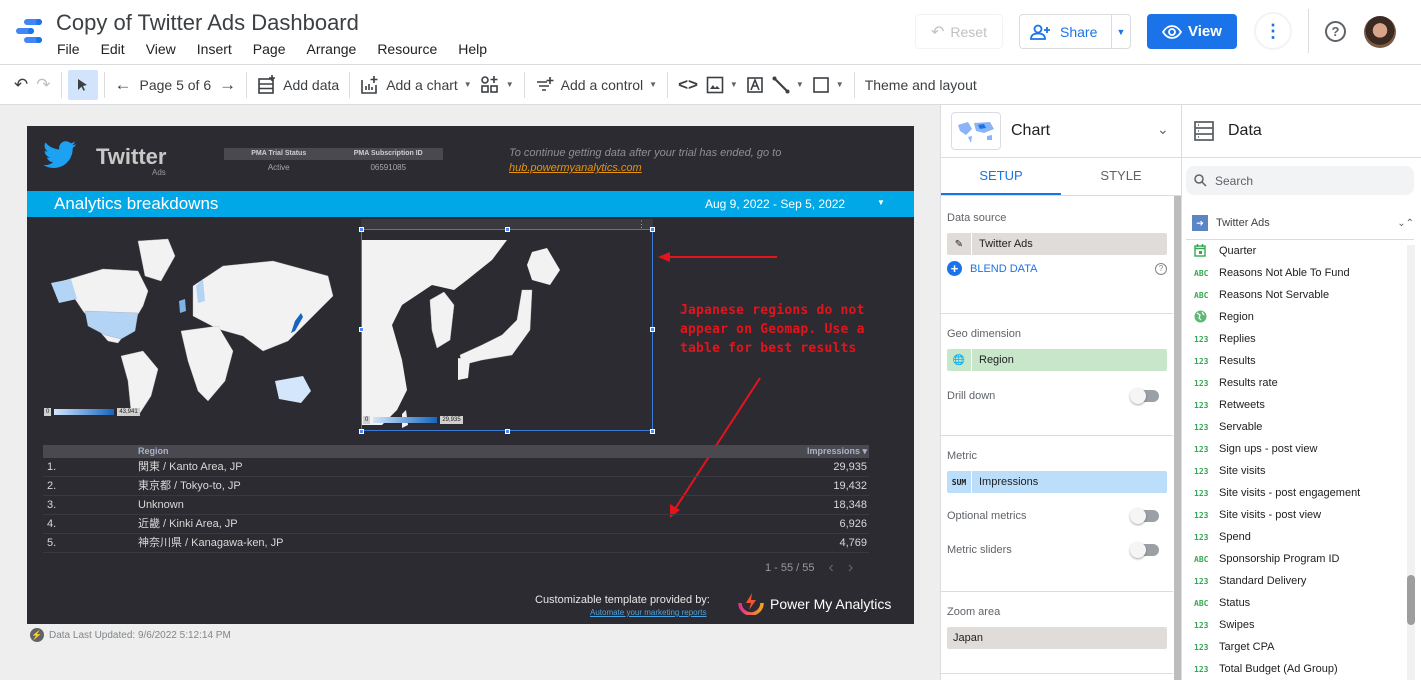 Image resolution: width=1421 pixels, height=680 pixels. I want to click on optional-metrics-toggle, so click(1144, 516).